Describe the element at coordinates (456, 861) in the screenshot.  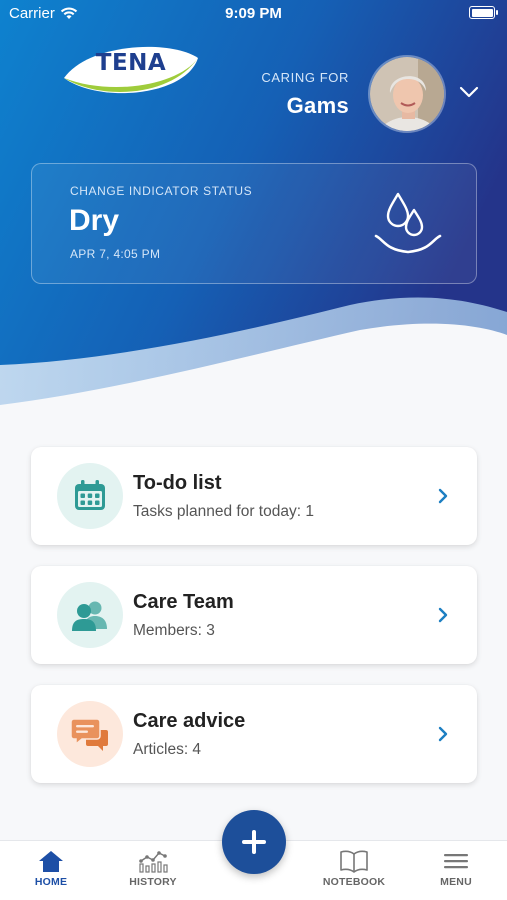
I see `hamburger-icon` at that location.